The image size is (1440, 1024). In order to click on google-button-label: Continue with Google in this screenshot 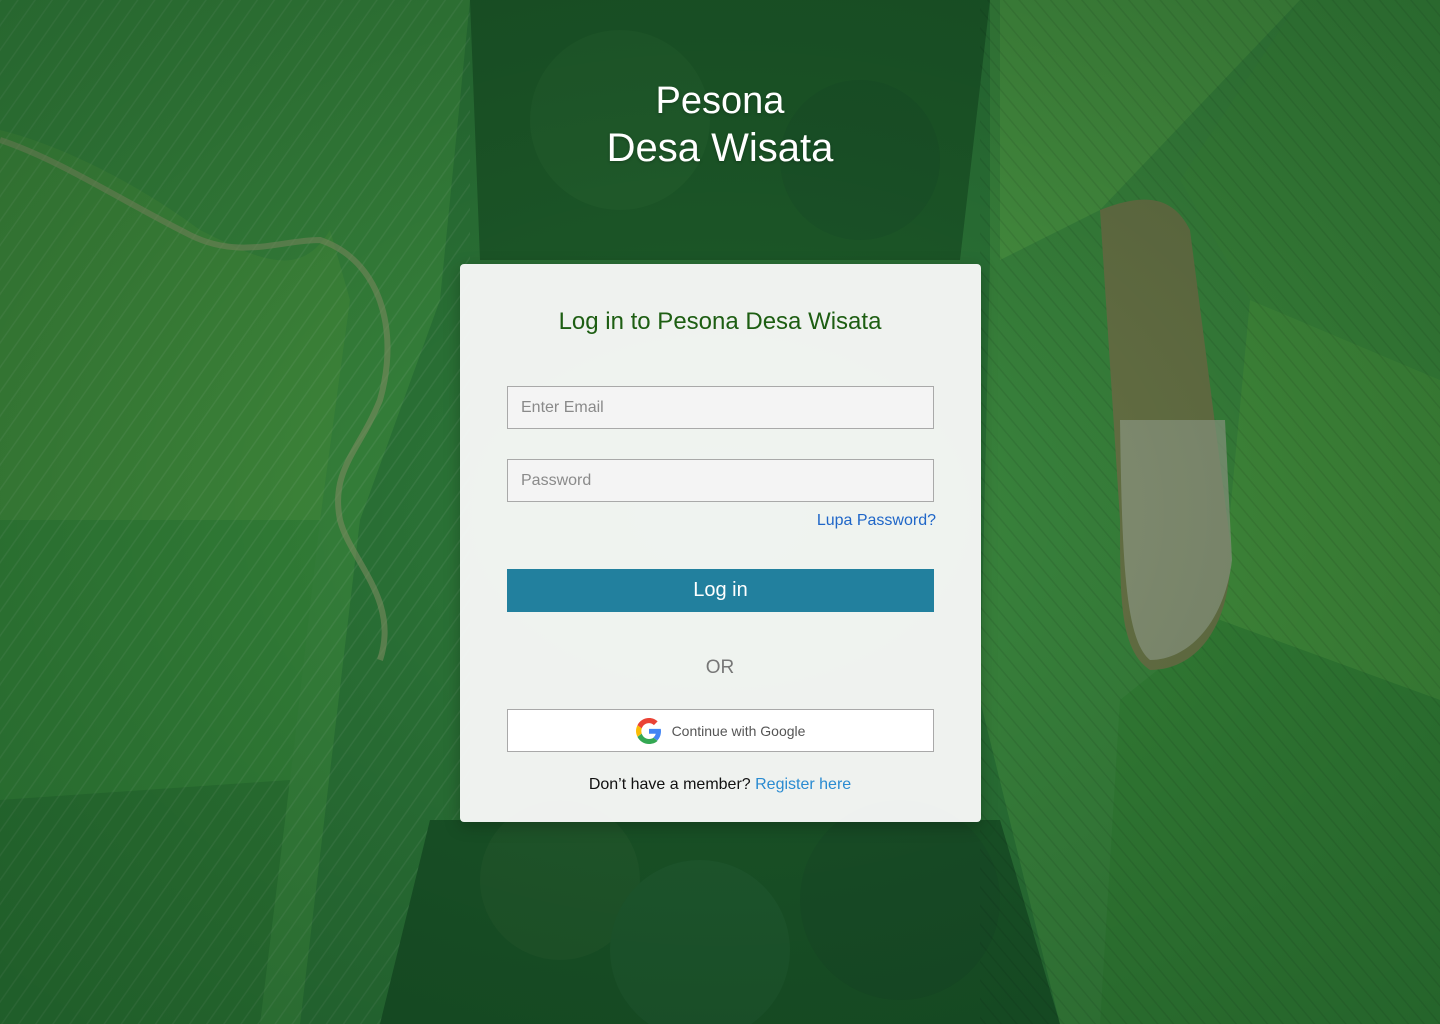, I will do `click(738, 730)`.